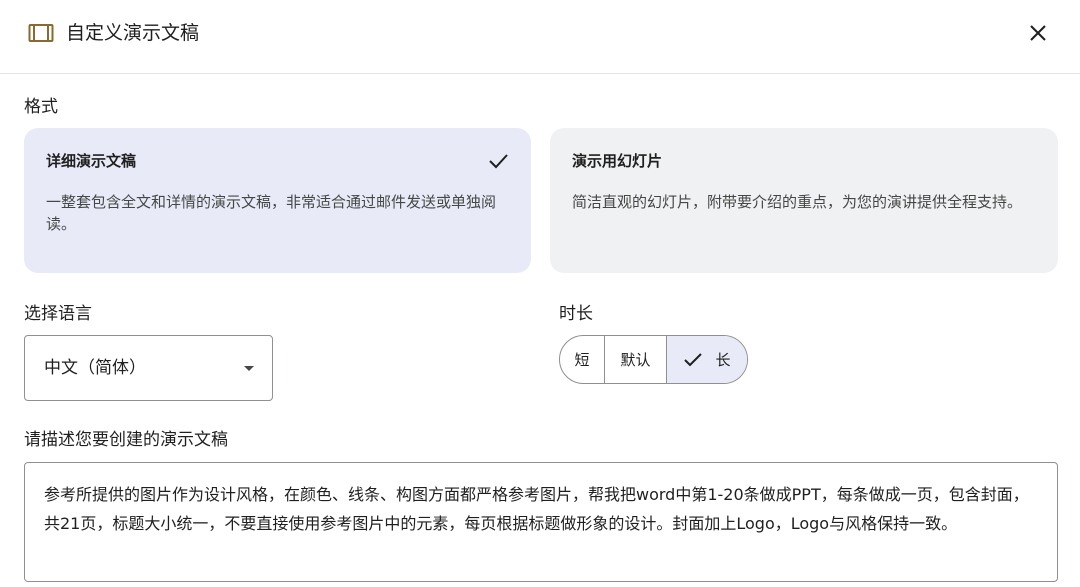  I want to click on duration-option-label: 长, so click(723, 360).